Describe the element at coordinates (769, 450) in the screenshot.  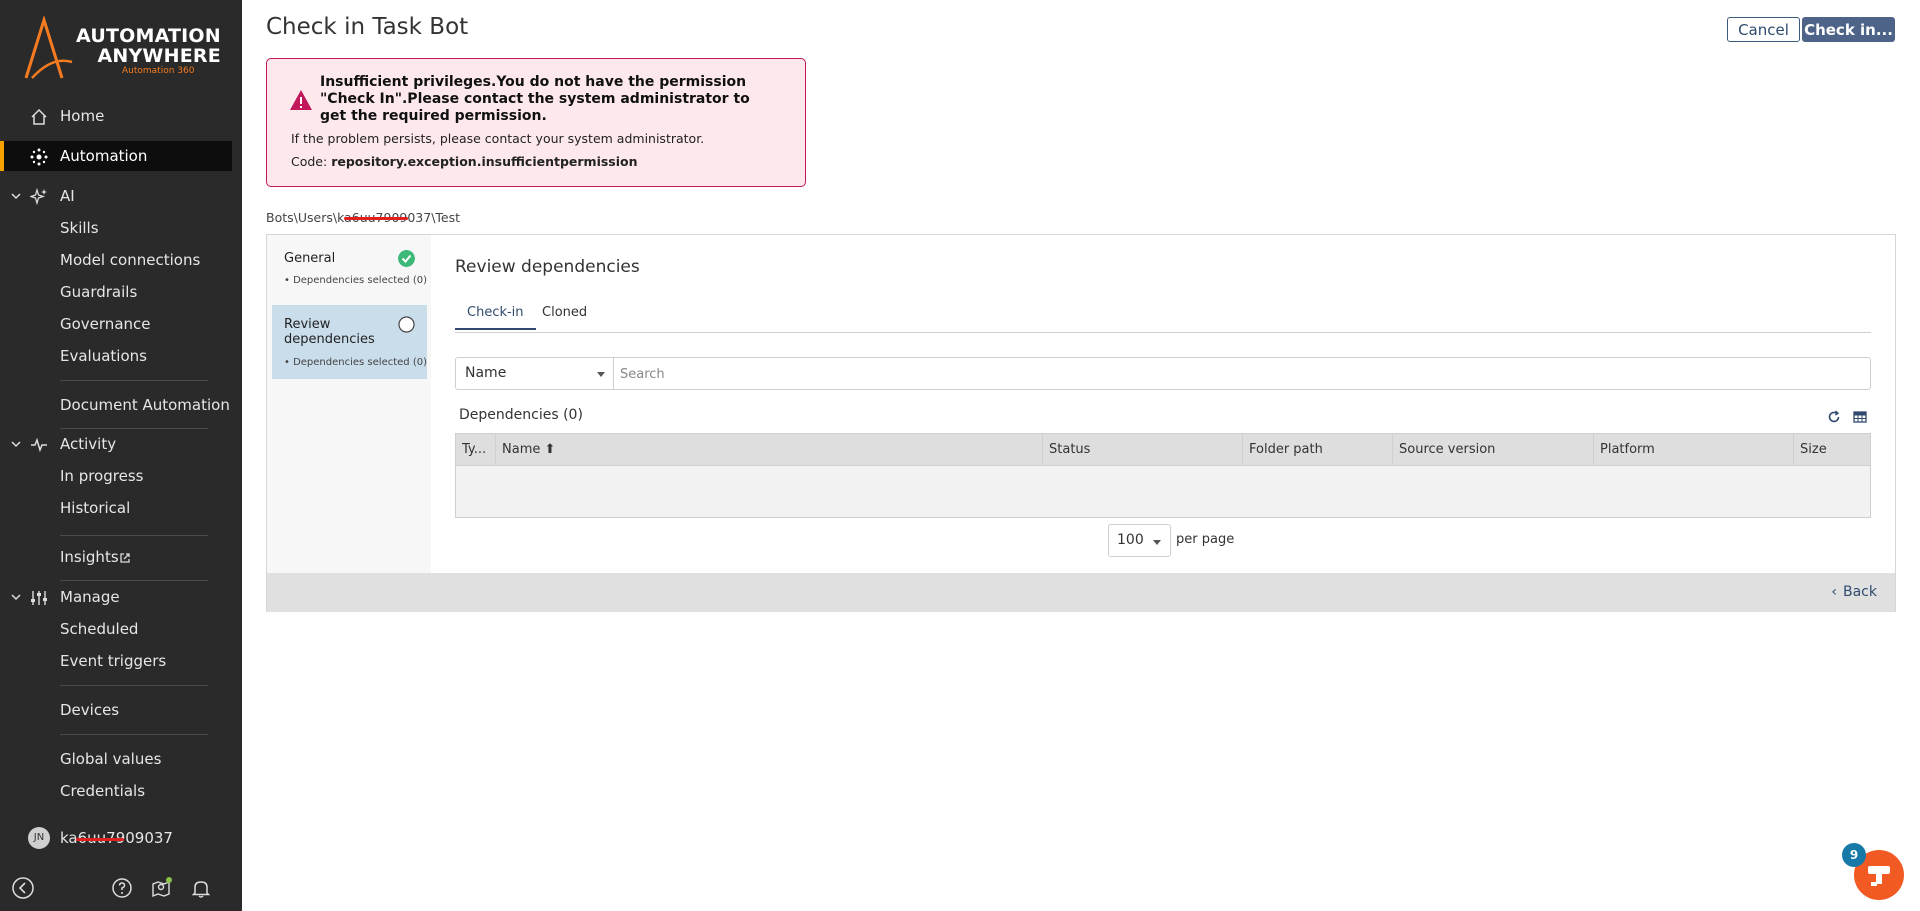
I see `column-name: Name ⬆` at that location.